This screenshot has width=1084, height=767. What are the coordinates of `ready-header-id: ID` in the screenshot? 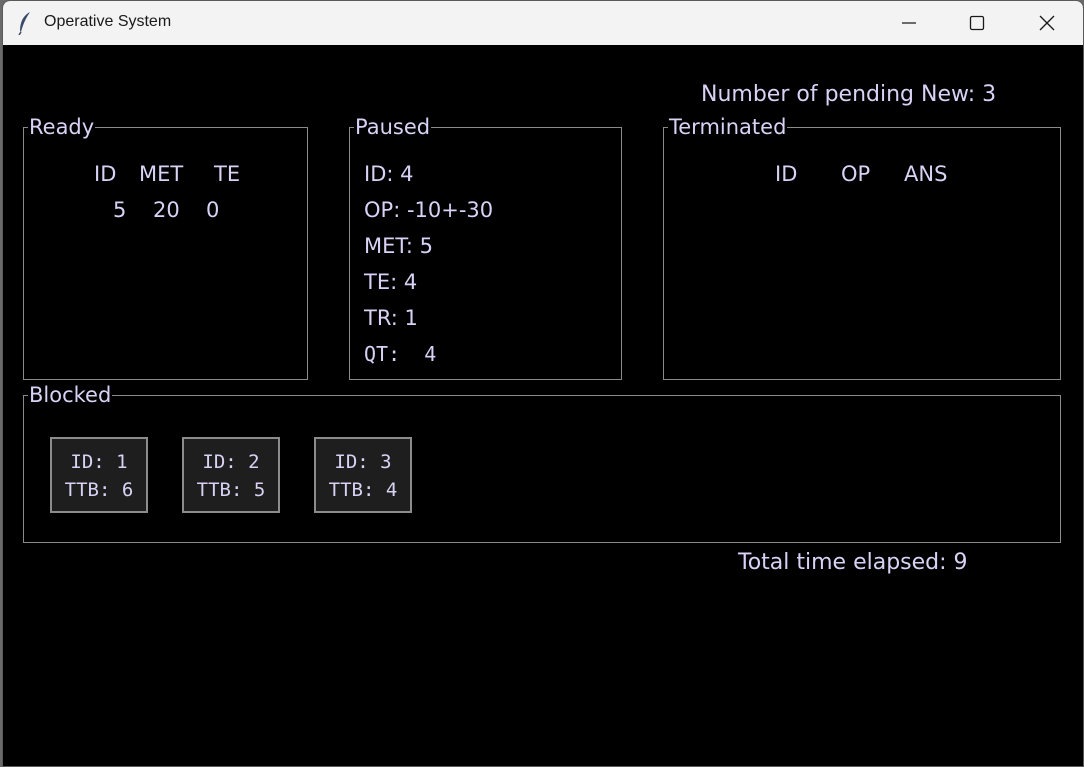 It's located at (105, 174).